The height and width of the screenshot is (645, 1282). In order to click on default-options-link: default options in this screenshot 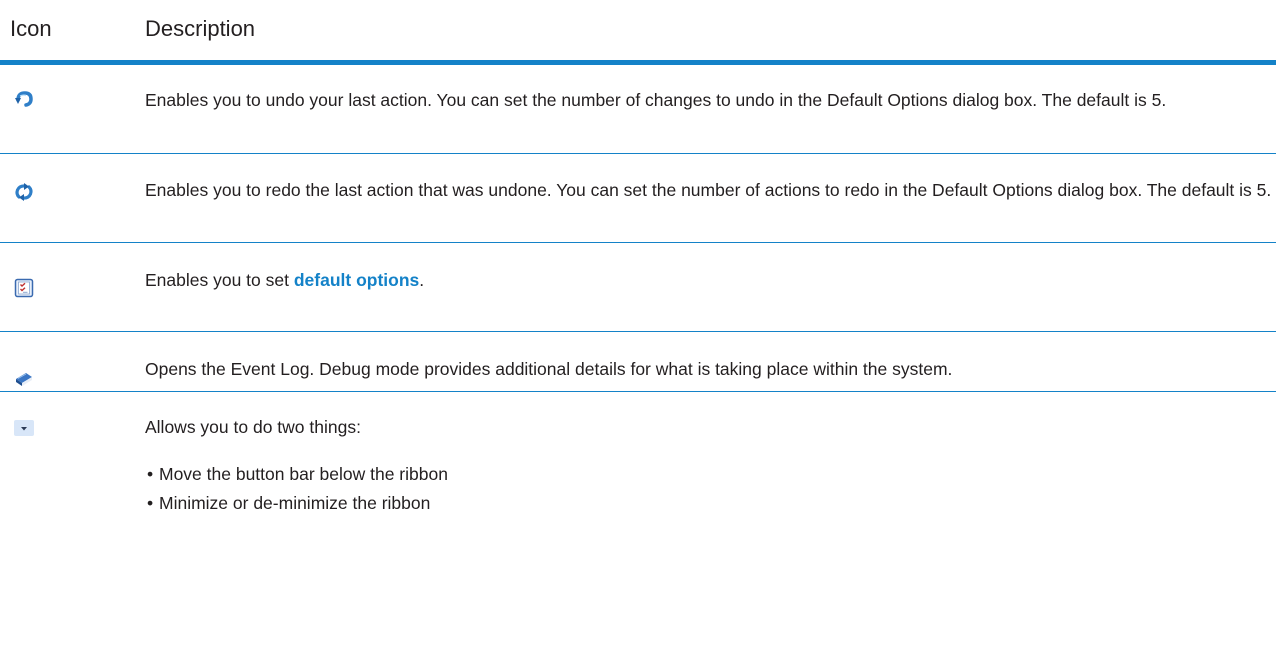, I will do `click(356, 280)`.